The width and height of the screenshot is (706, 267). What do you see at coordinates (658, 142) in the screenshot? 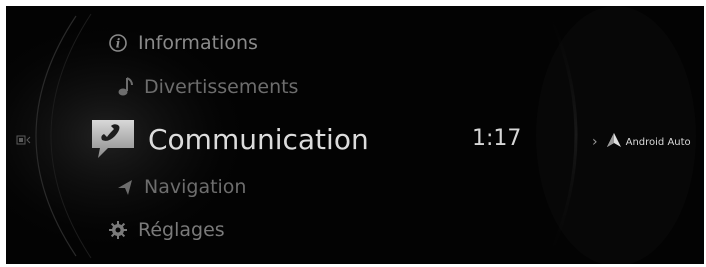
I see `android-auto-label: Android Auto` at bounding box center [658, 142].